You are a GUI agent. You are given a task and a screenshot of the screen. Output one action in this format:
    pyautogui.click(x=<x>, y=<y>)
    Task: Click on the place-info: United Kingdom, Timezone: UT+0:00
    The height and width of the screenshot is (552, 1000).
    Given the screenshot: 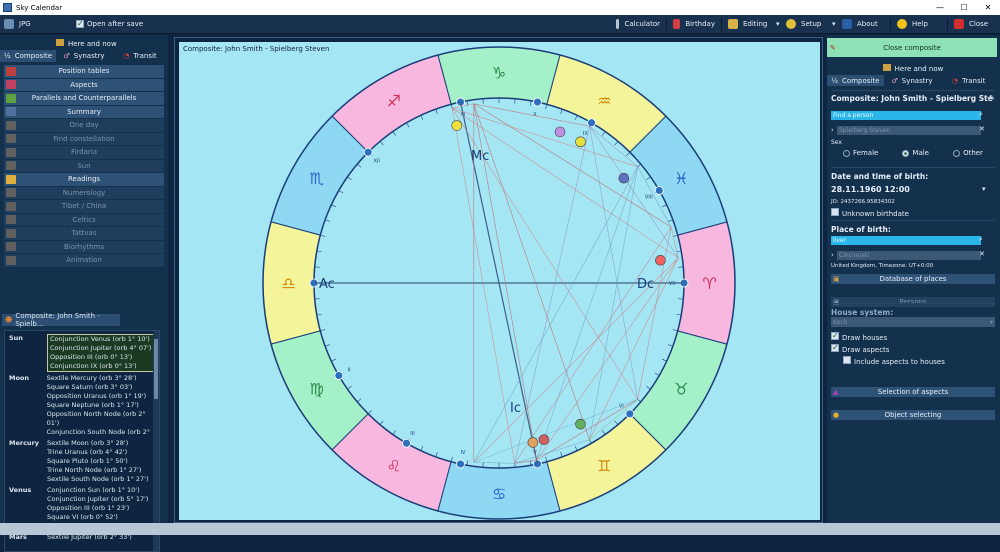 What is the action you would take?
    pyautogui.click(x=913, y=266)
    